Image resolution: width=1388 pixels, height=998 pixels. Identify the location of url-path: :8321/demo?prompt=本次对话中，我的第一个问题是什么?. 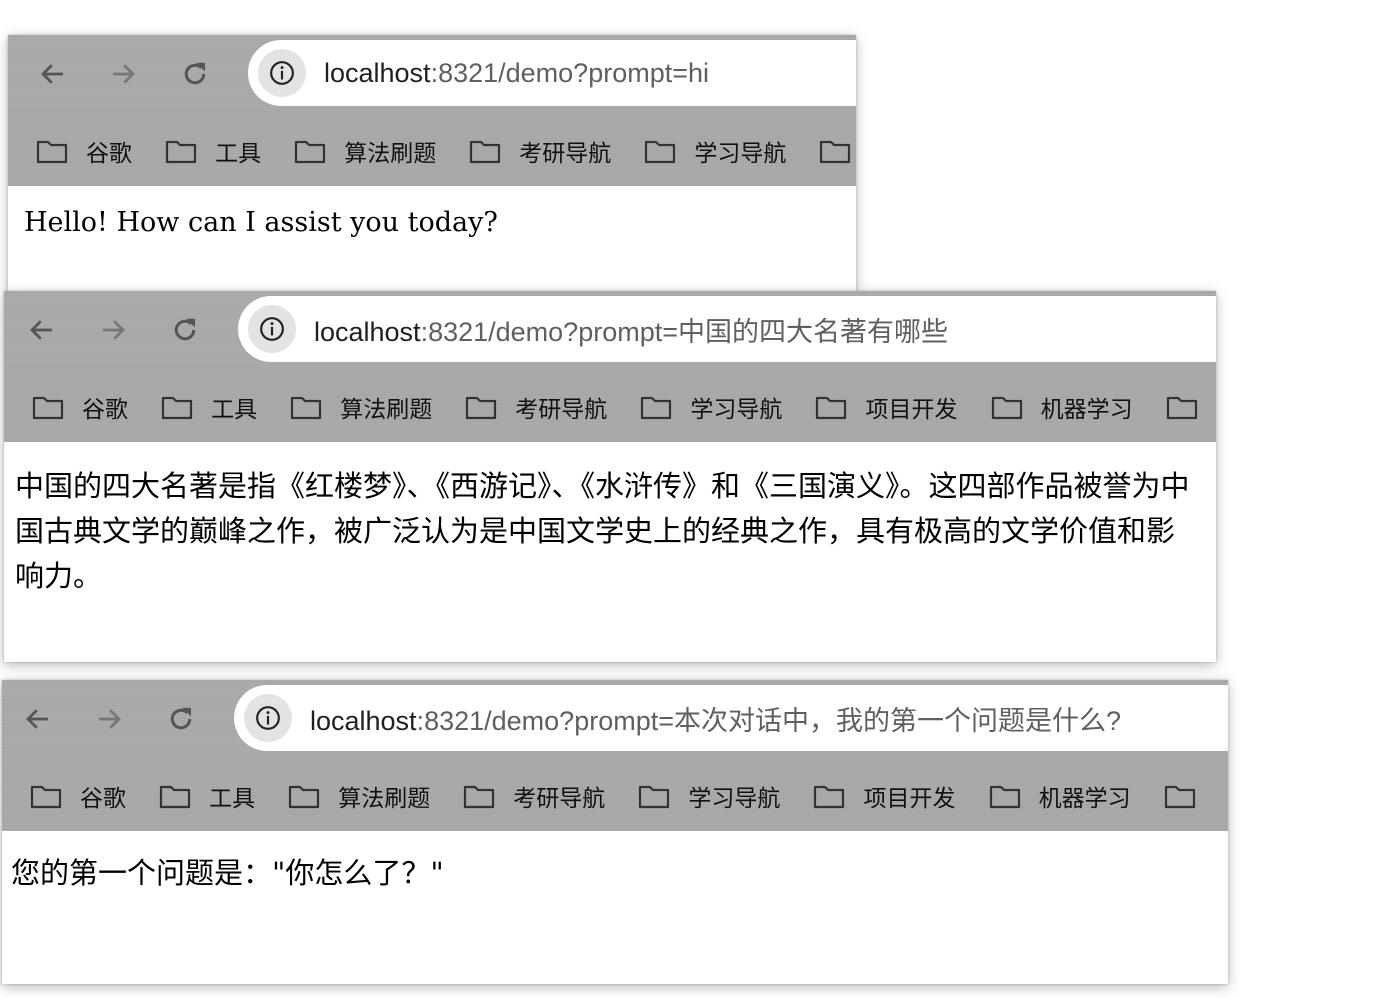
(769, 720).